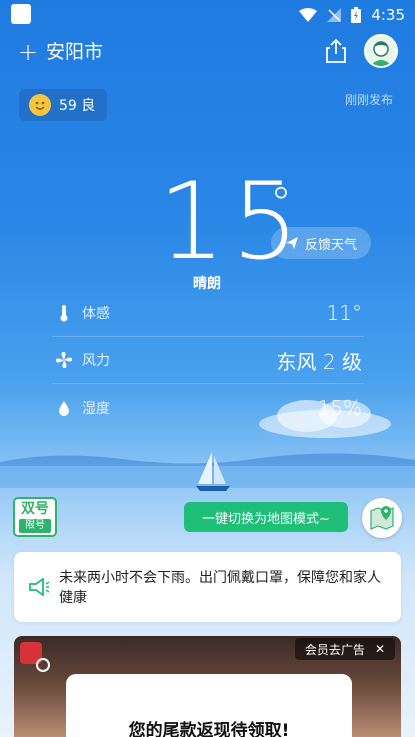  I want to click on fan-icon, so click(64, 360).